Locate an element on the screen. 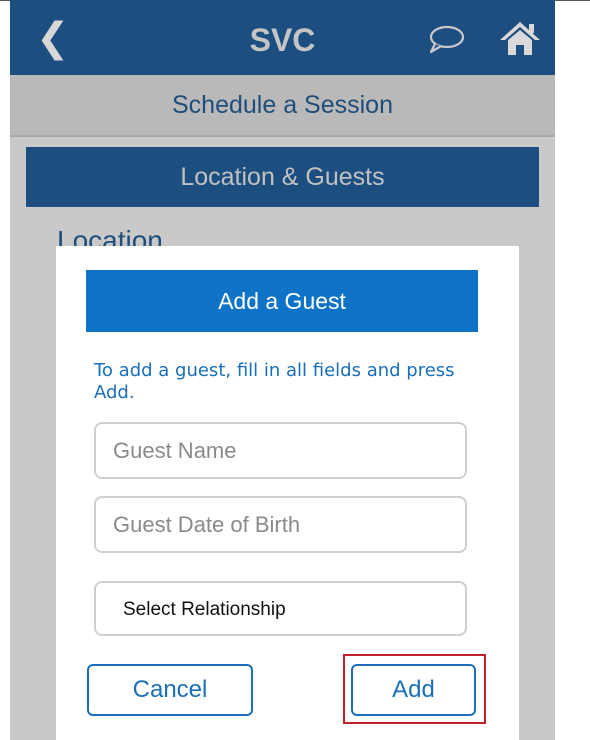 This screenshot has height=740, width=590. guest-dob-input is located at coordinates (280, 524).